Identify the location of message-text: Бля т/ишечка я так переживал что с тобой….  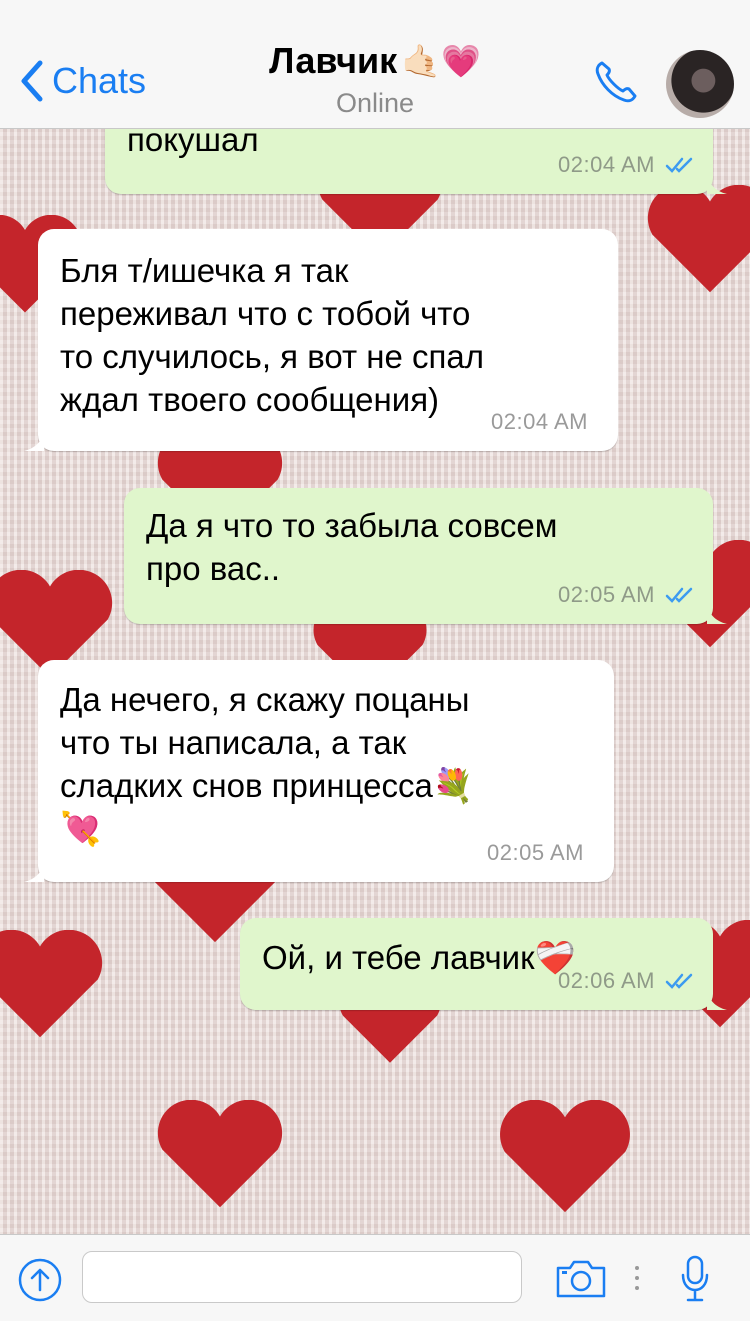
(272, 335).